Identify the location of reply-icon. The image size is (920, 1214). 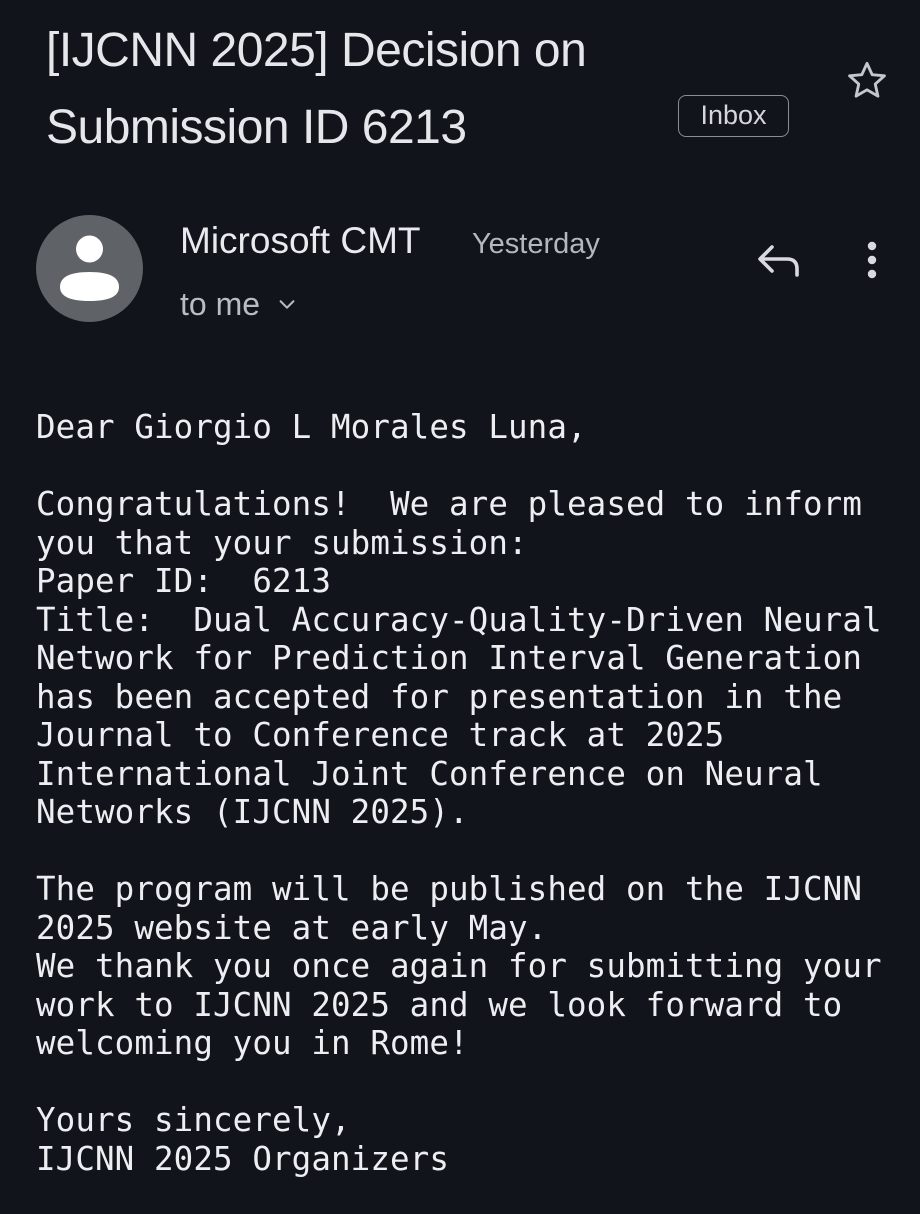
(778, 261).